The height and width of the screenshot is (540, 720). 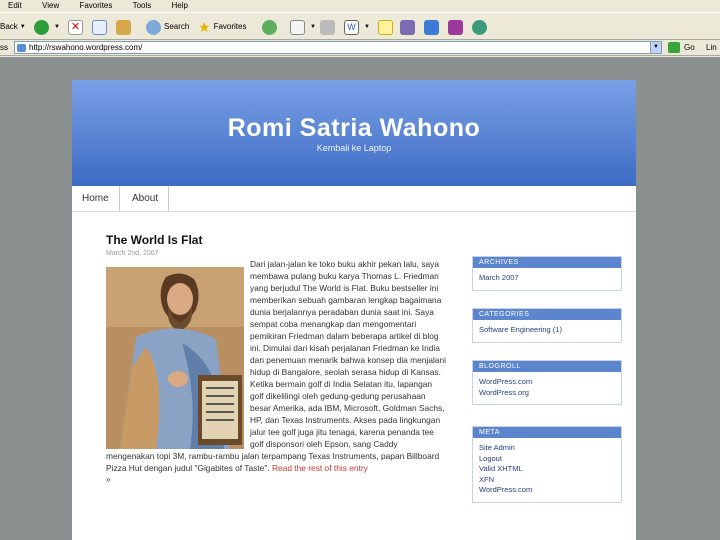 What do you see at coordinates (655, 47) in the screenshot?
I see `address-dropdown-icon: ▼` at bounding box center [655, 47].